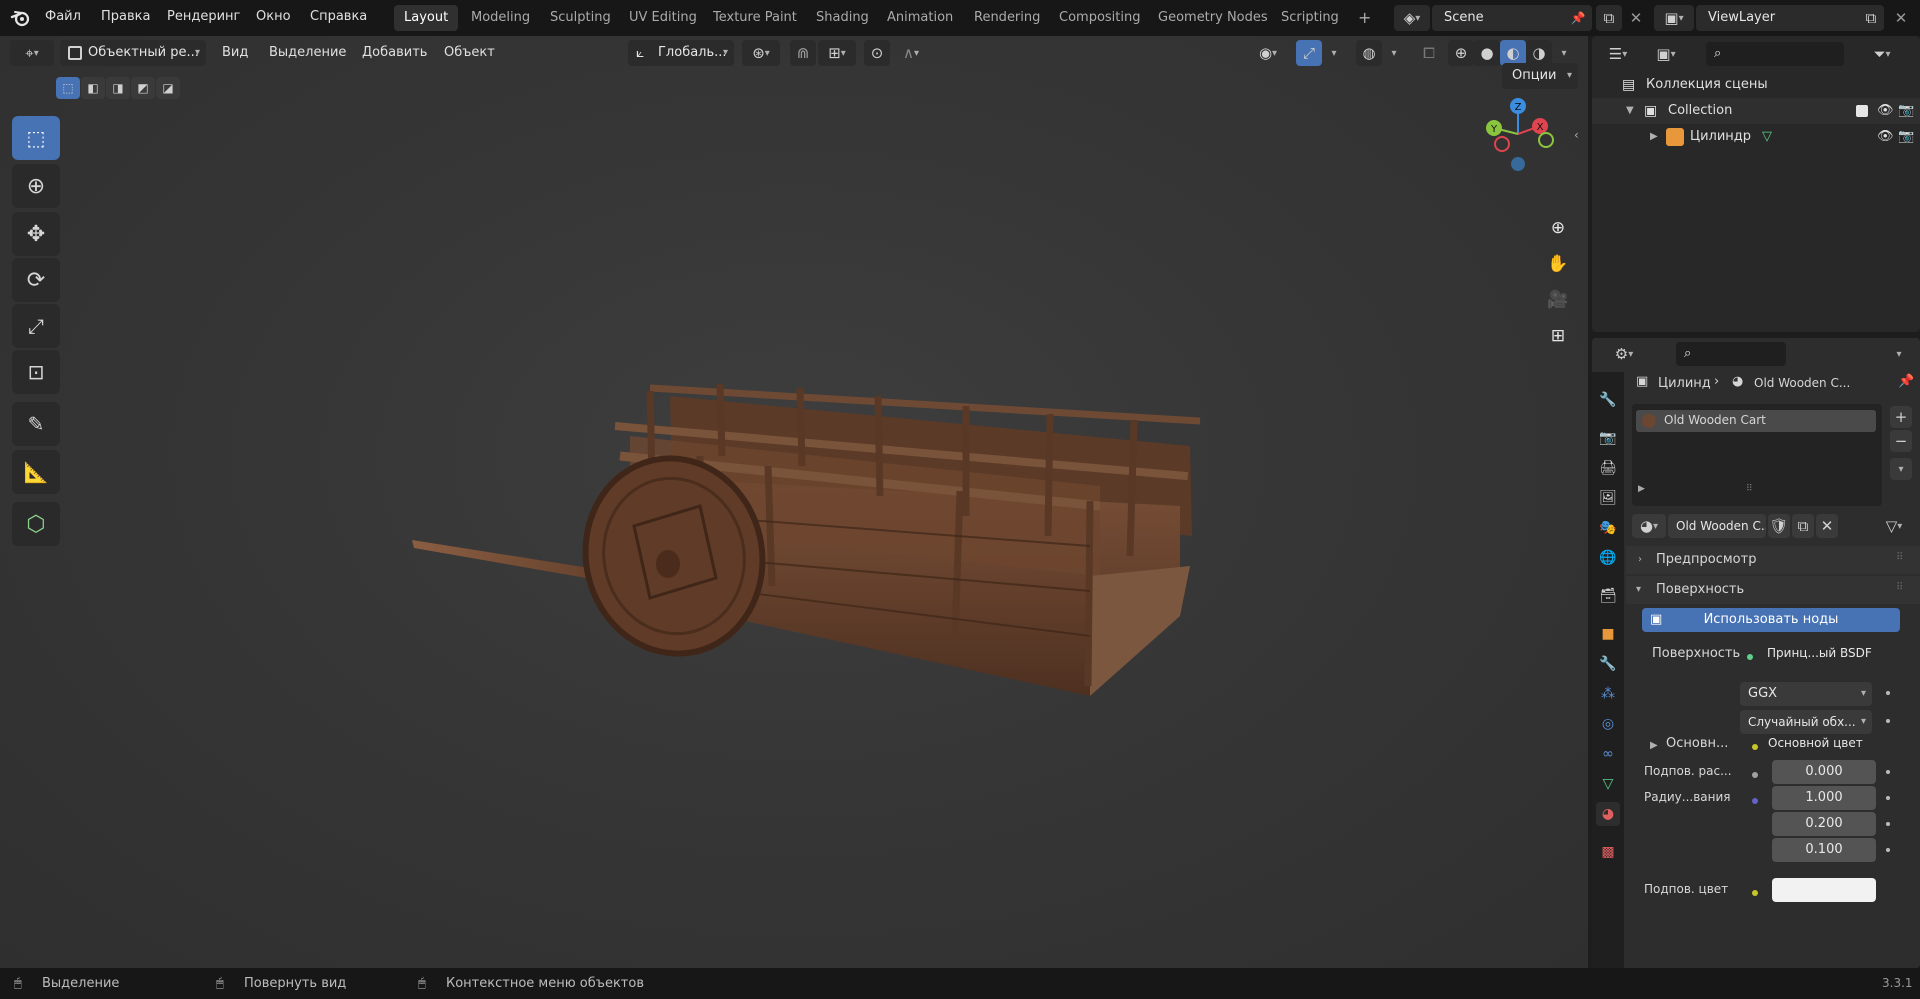 The height and width of the screenshot is (999, 1920). Describe the element at coordinates (1756, 85) in the screenshot. I see `outliner-row-scene-collection: ▤ Коллекция сцены` at that location.